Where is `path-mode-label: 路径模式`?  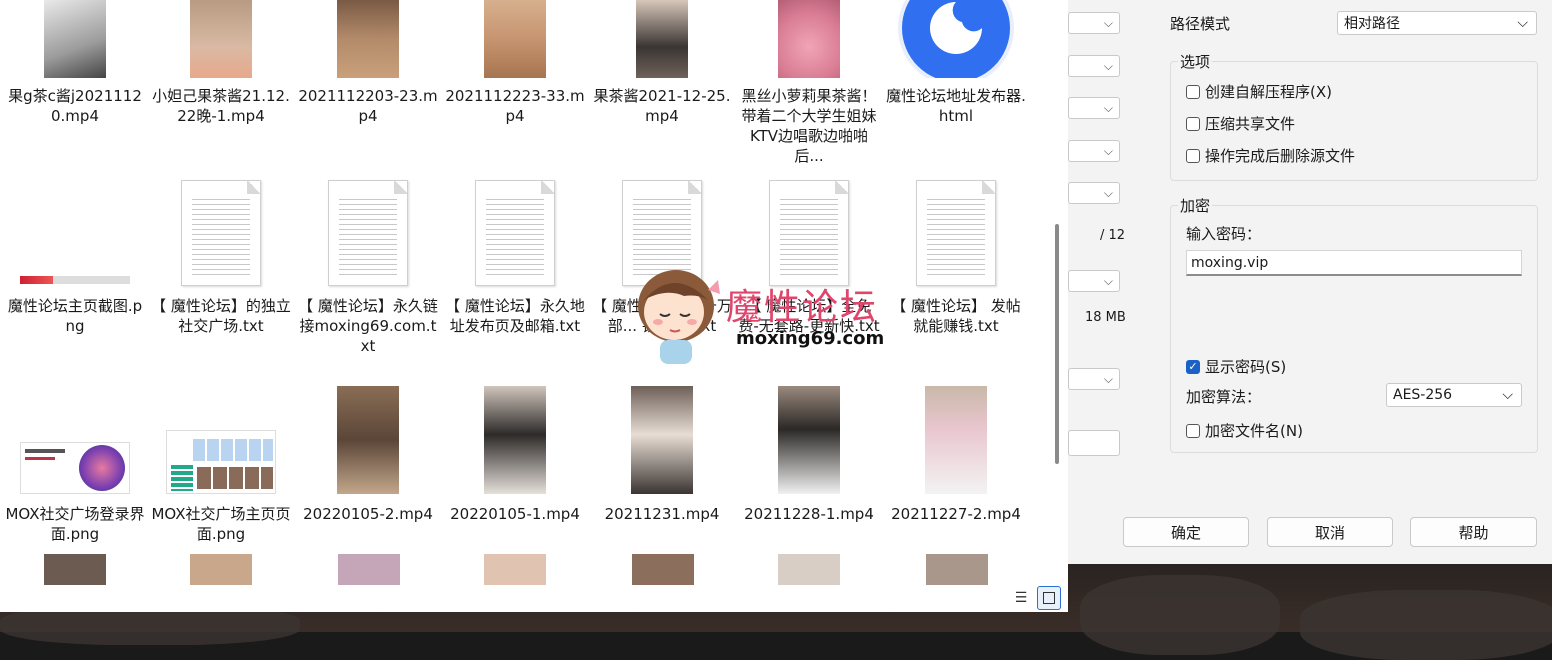 path-mode-label: 路径模式 is located at coordinates (1200, 24).